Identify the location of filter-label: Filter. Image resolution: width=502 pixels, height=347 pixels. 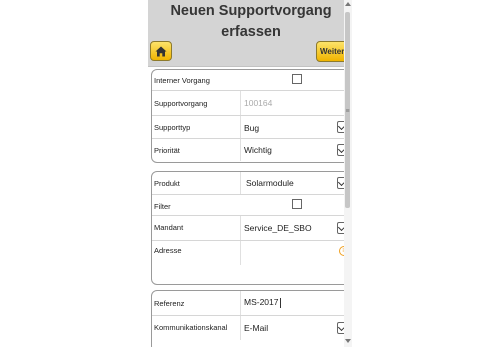
(162, 206).